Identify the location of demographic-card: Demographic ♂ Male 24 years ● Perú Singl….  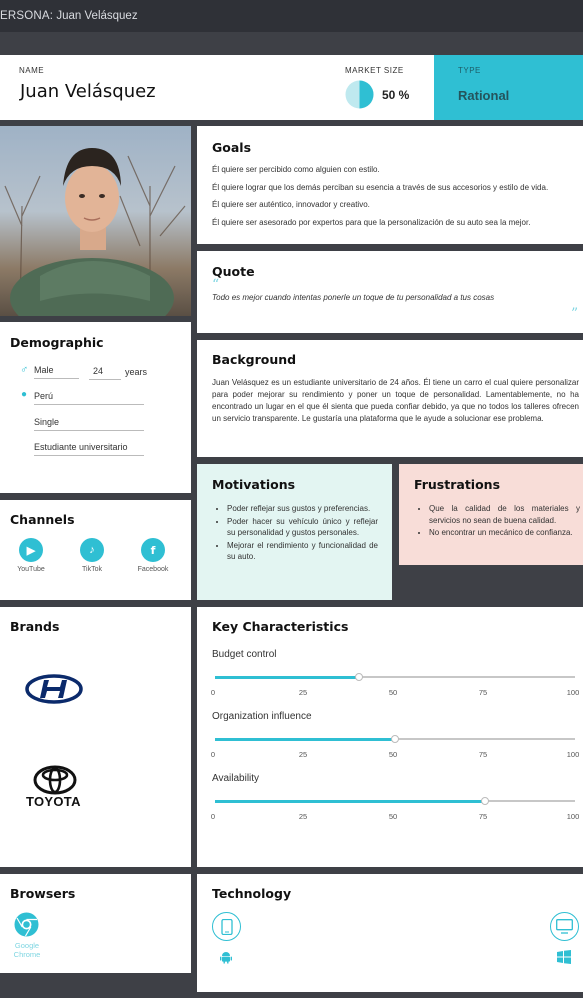
(95, 407).